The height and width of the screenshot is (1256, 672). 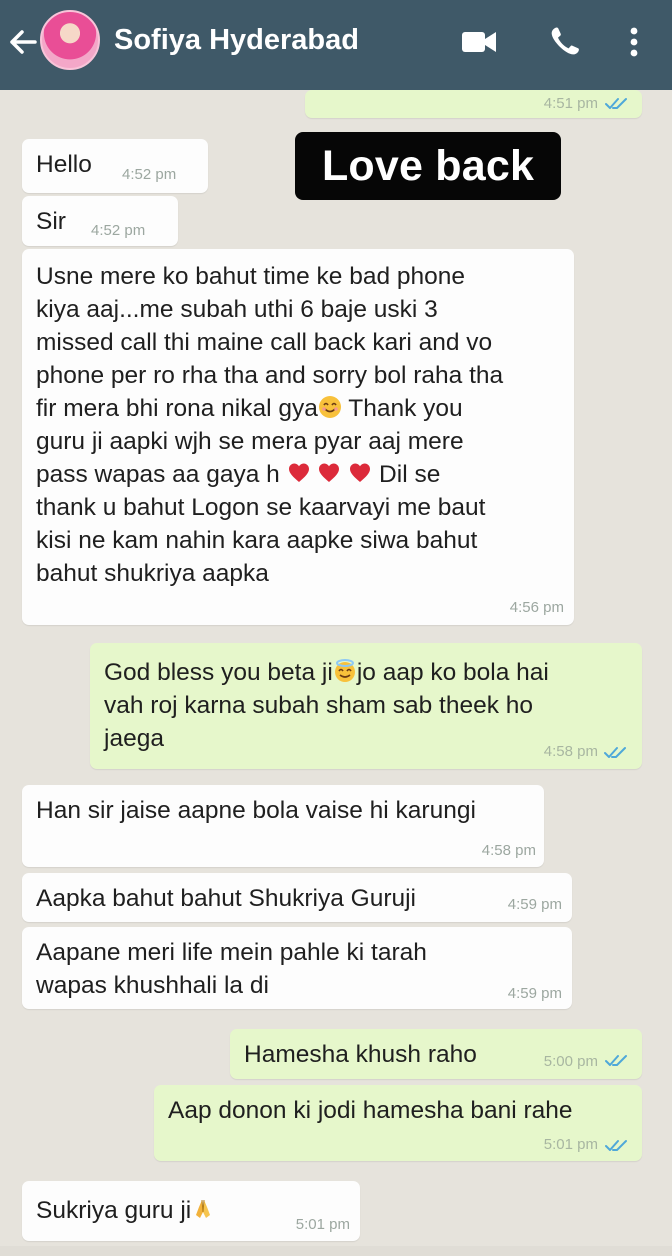 What do you see at coordinates (236, 40) in the screenshot?
I see `contact-name: Sofiya Hyderabad` at bounding box center [236, 40].